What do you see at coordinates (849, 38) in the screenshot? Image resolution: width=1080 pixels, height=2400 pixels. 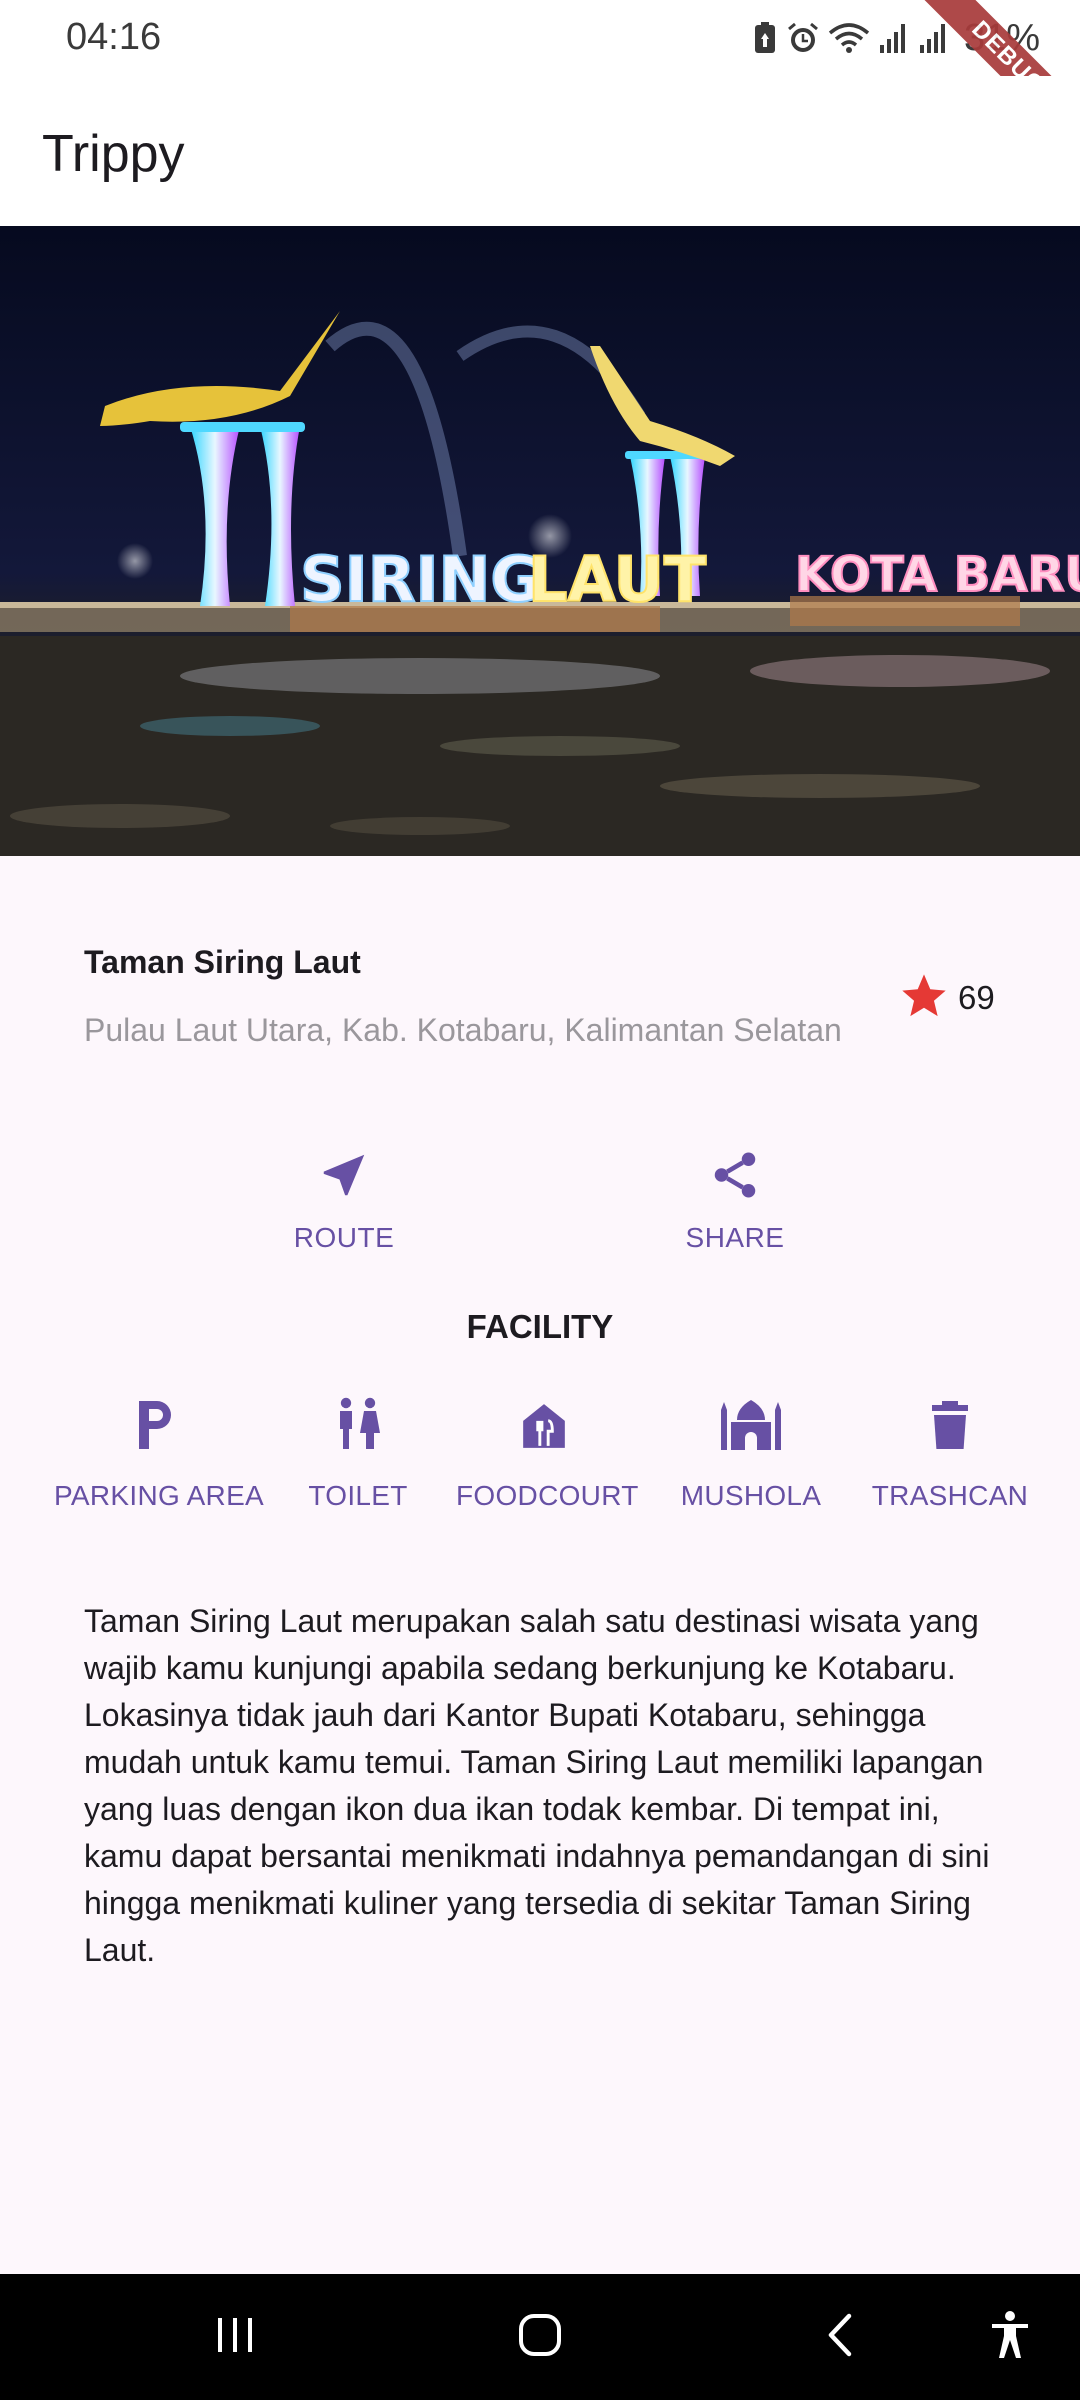 I see `wifi-icon` at bounding box center [849, 38].